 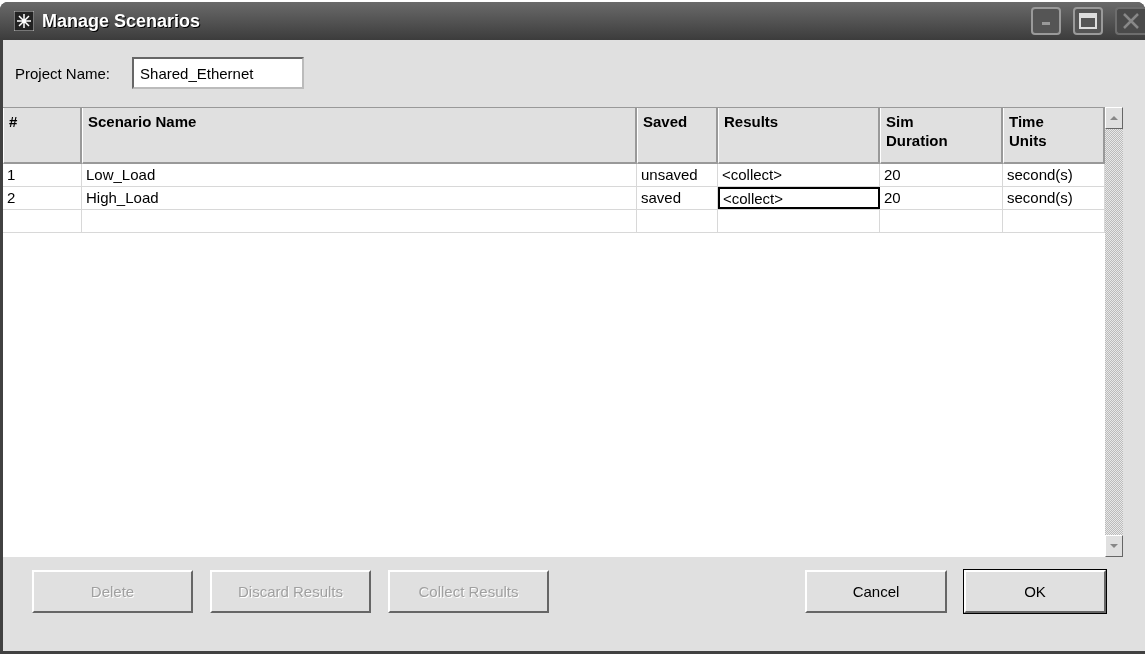 I want to click on down-arrow-icon, so click(x=1114, y=546).